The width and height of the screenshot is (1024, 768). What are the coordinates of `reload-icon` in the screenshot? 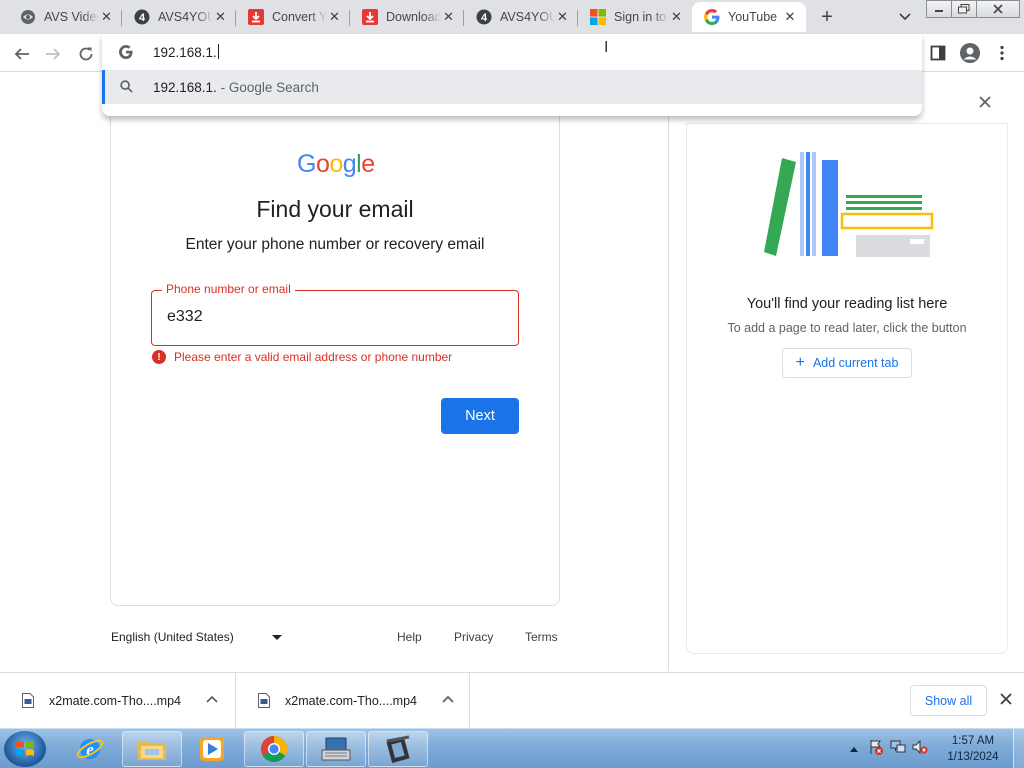 It's located at (86, 54).